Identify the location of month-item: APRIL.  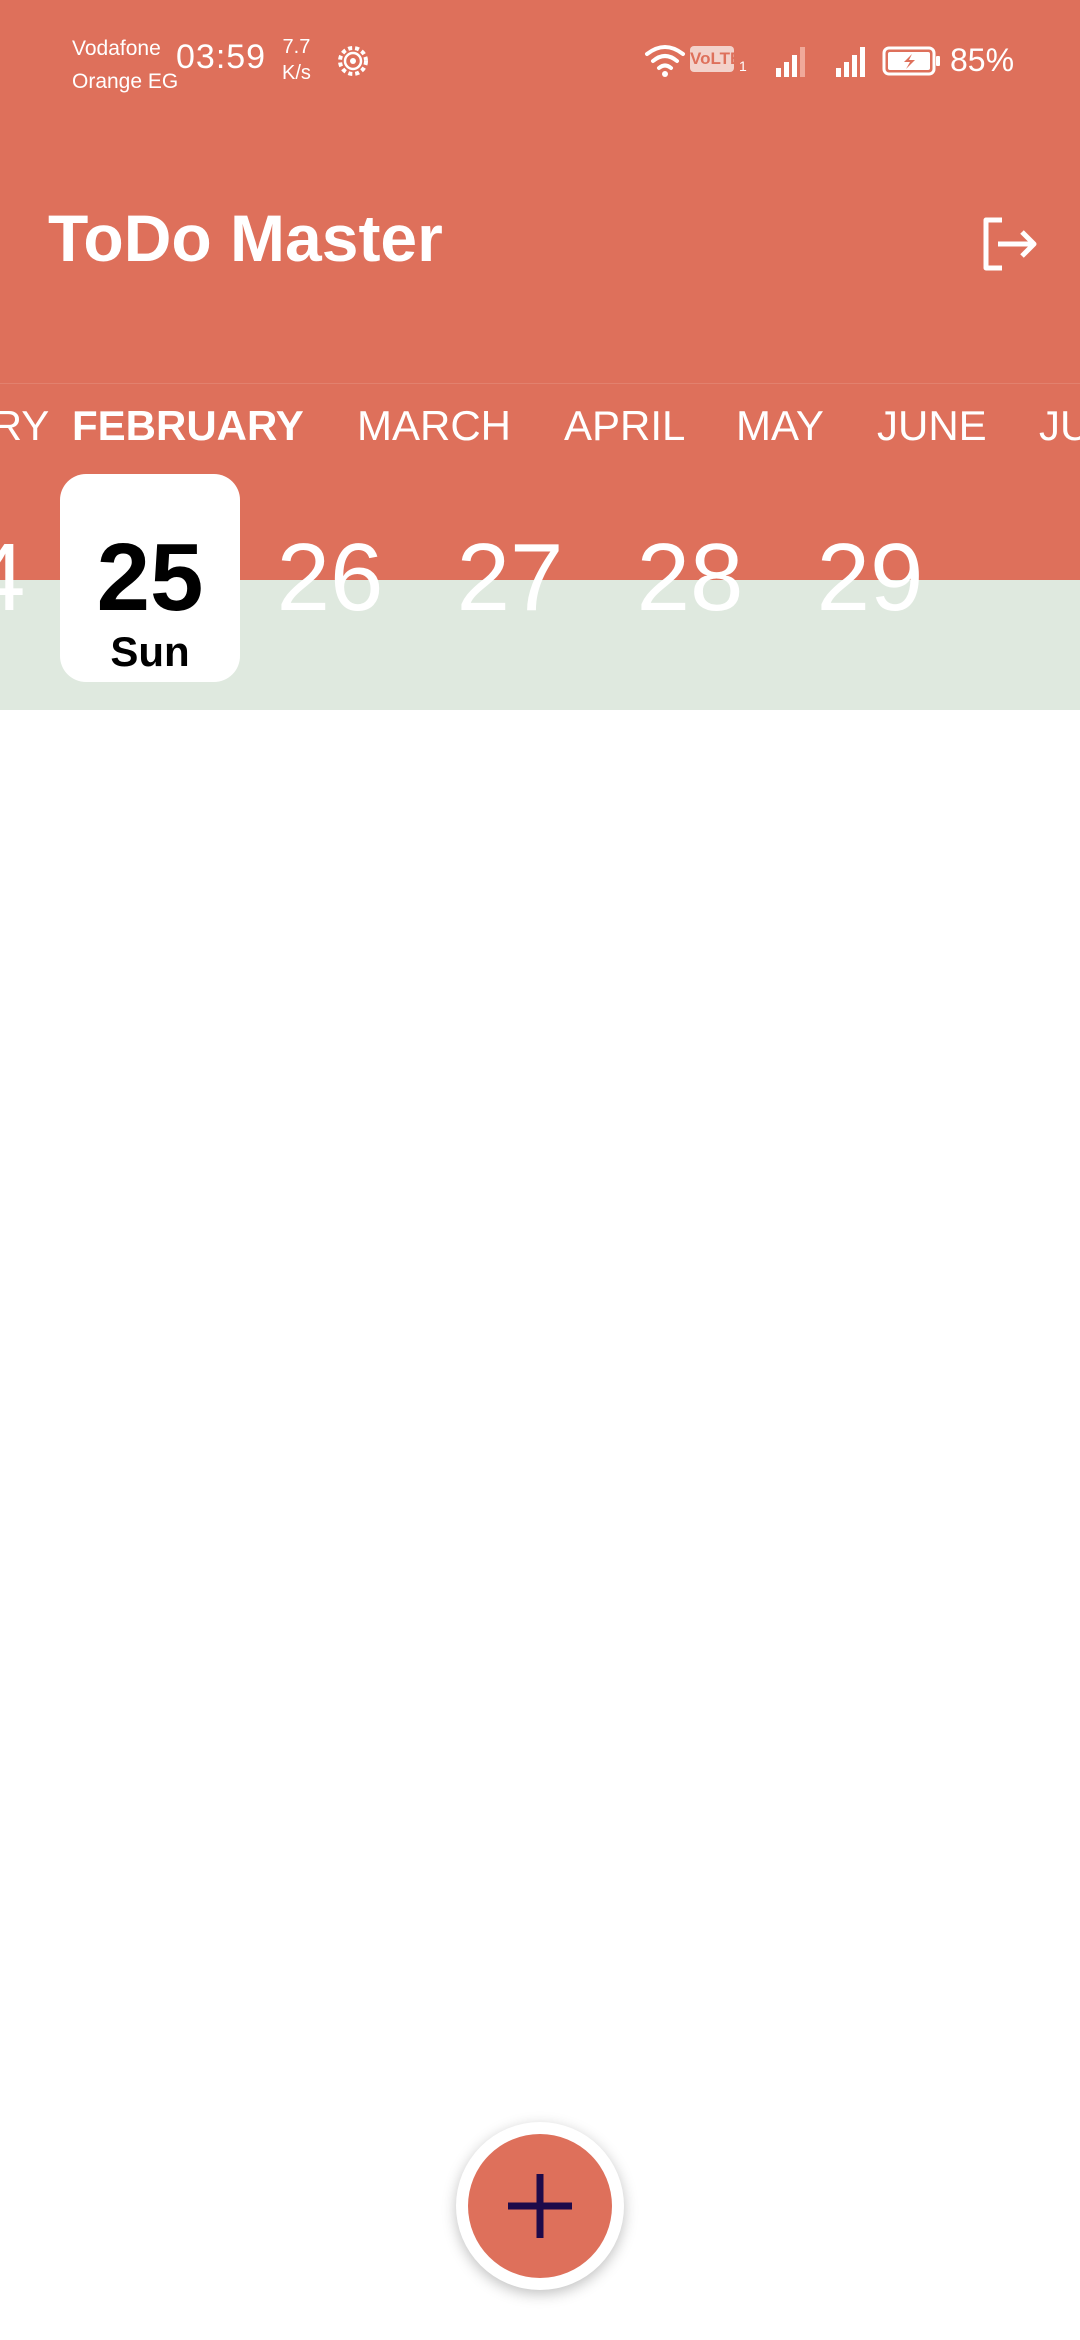
(624, 426).